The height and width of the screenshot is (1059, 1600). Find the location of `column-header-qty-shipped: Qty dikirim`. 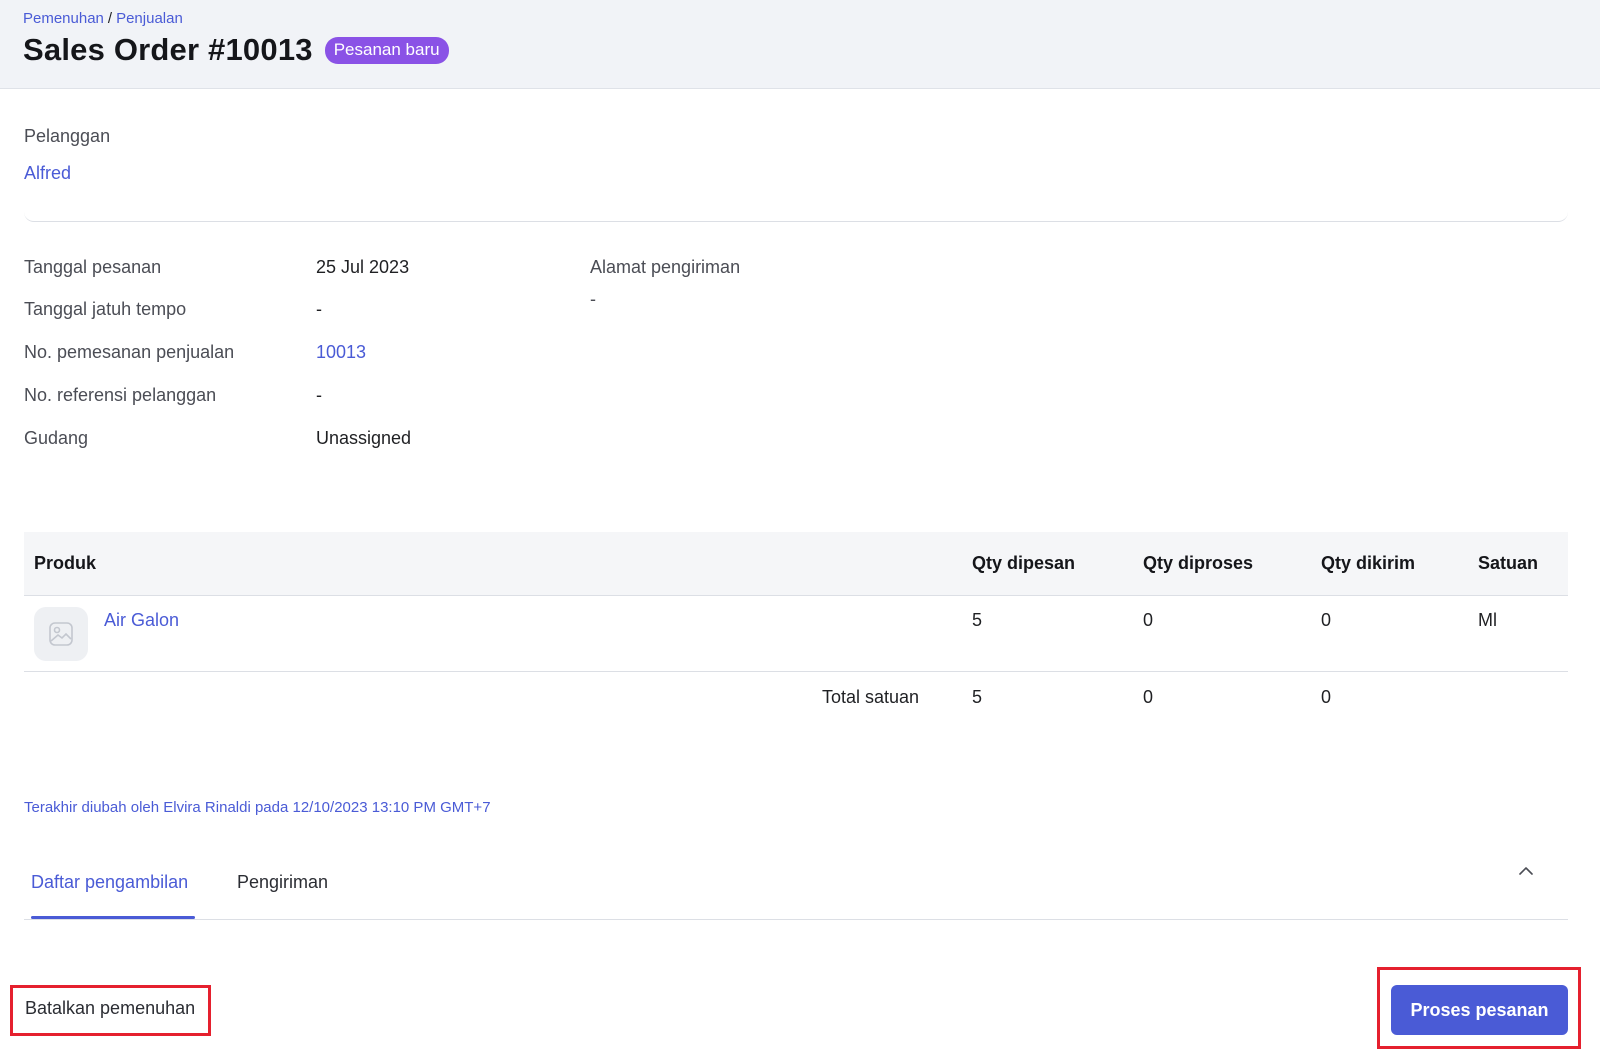

column-header-qty-shipped: Qty dikirim is located at coordinates (1368, 563).